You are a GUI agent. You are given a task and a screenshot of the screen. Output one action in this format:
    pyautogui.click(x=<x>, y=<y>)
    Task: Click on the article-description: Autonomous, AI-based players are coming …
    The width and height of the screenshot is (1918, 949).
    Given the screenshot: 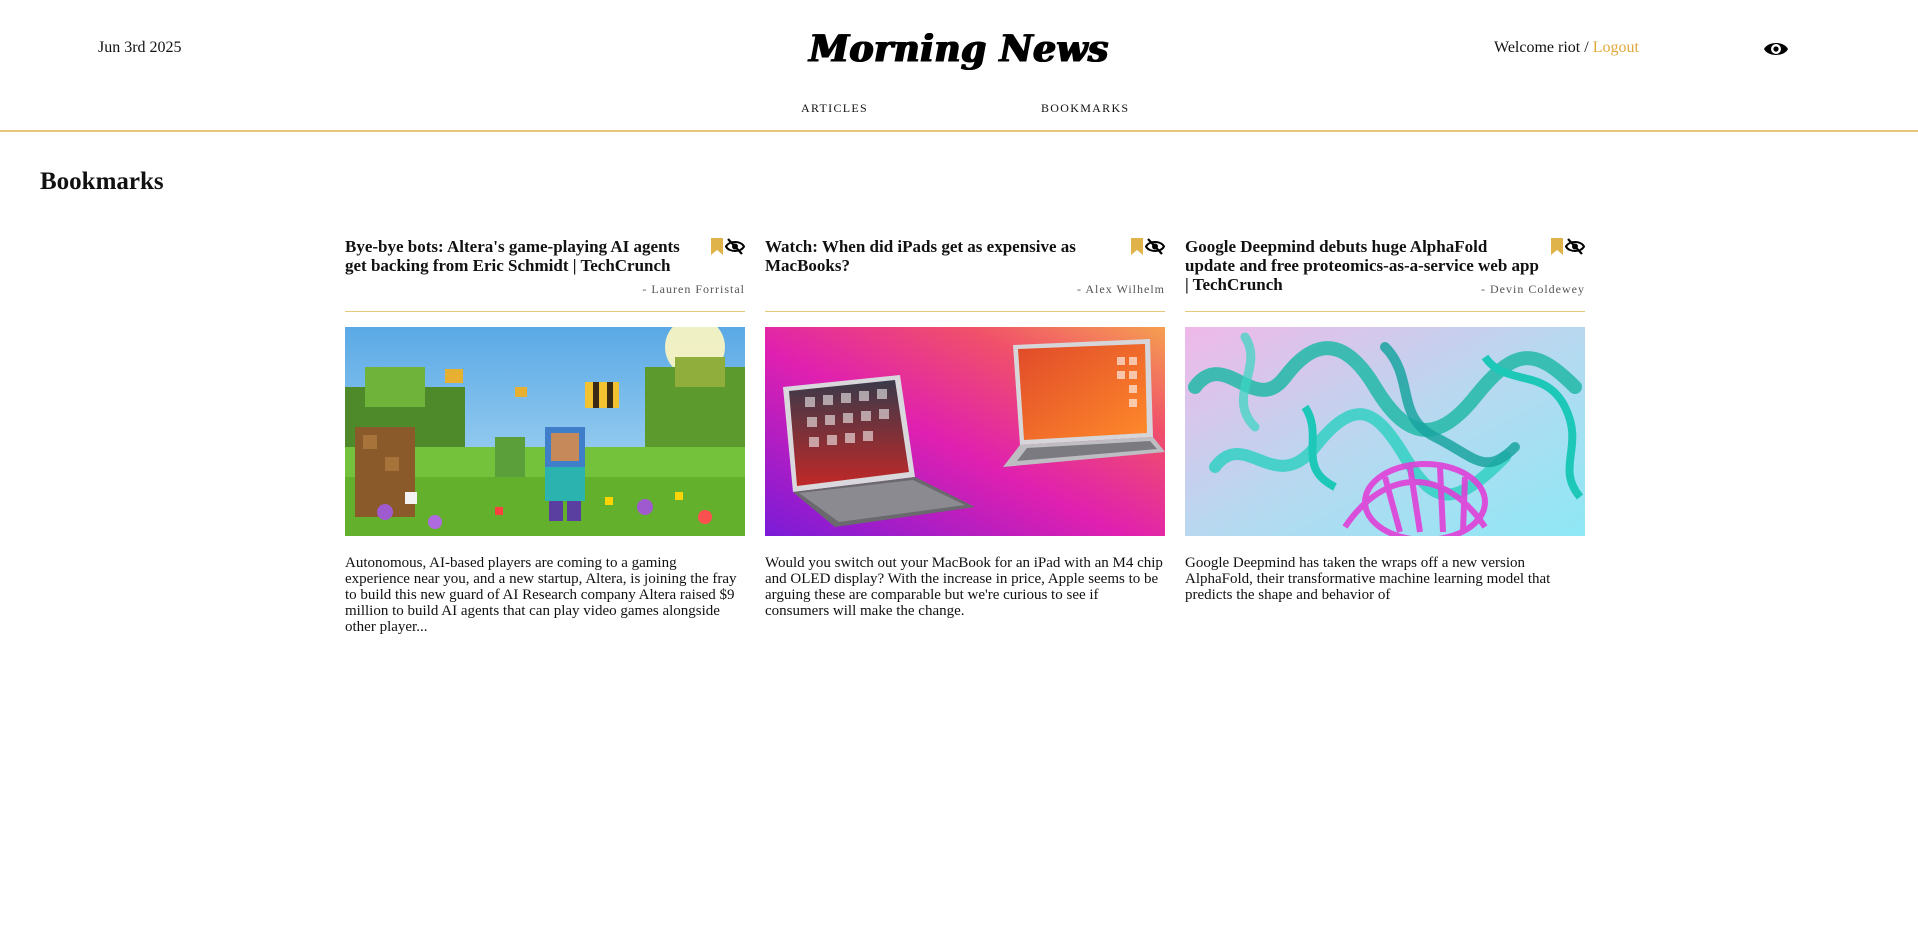 What is the action you would take?
    pyautogui.click(x=541, y=595)
    